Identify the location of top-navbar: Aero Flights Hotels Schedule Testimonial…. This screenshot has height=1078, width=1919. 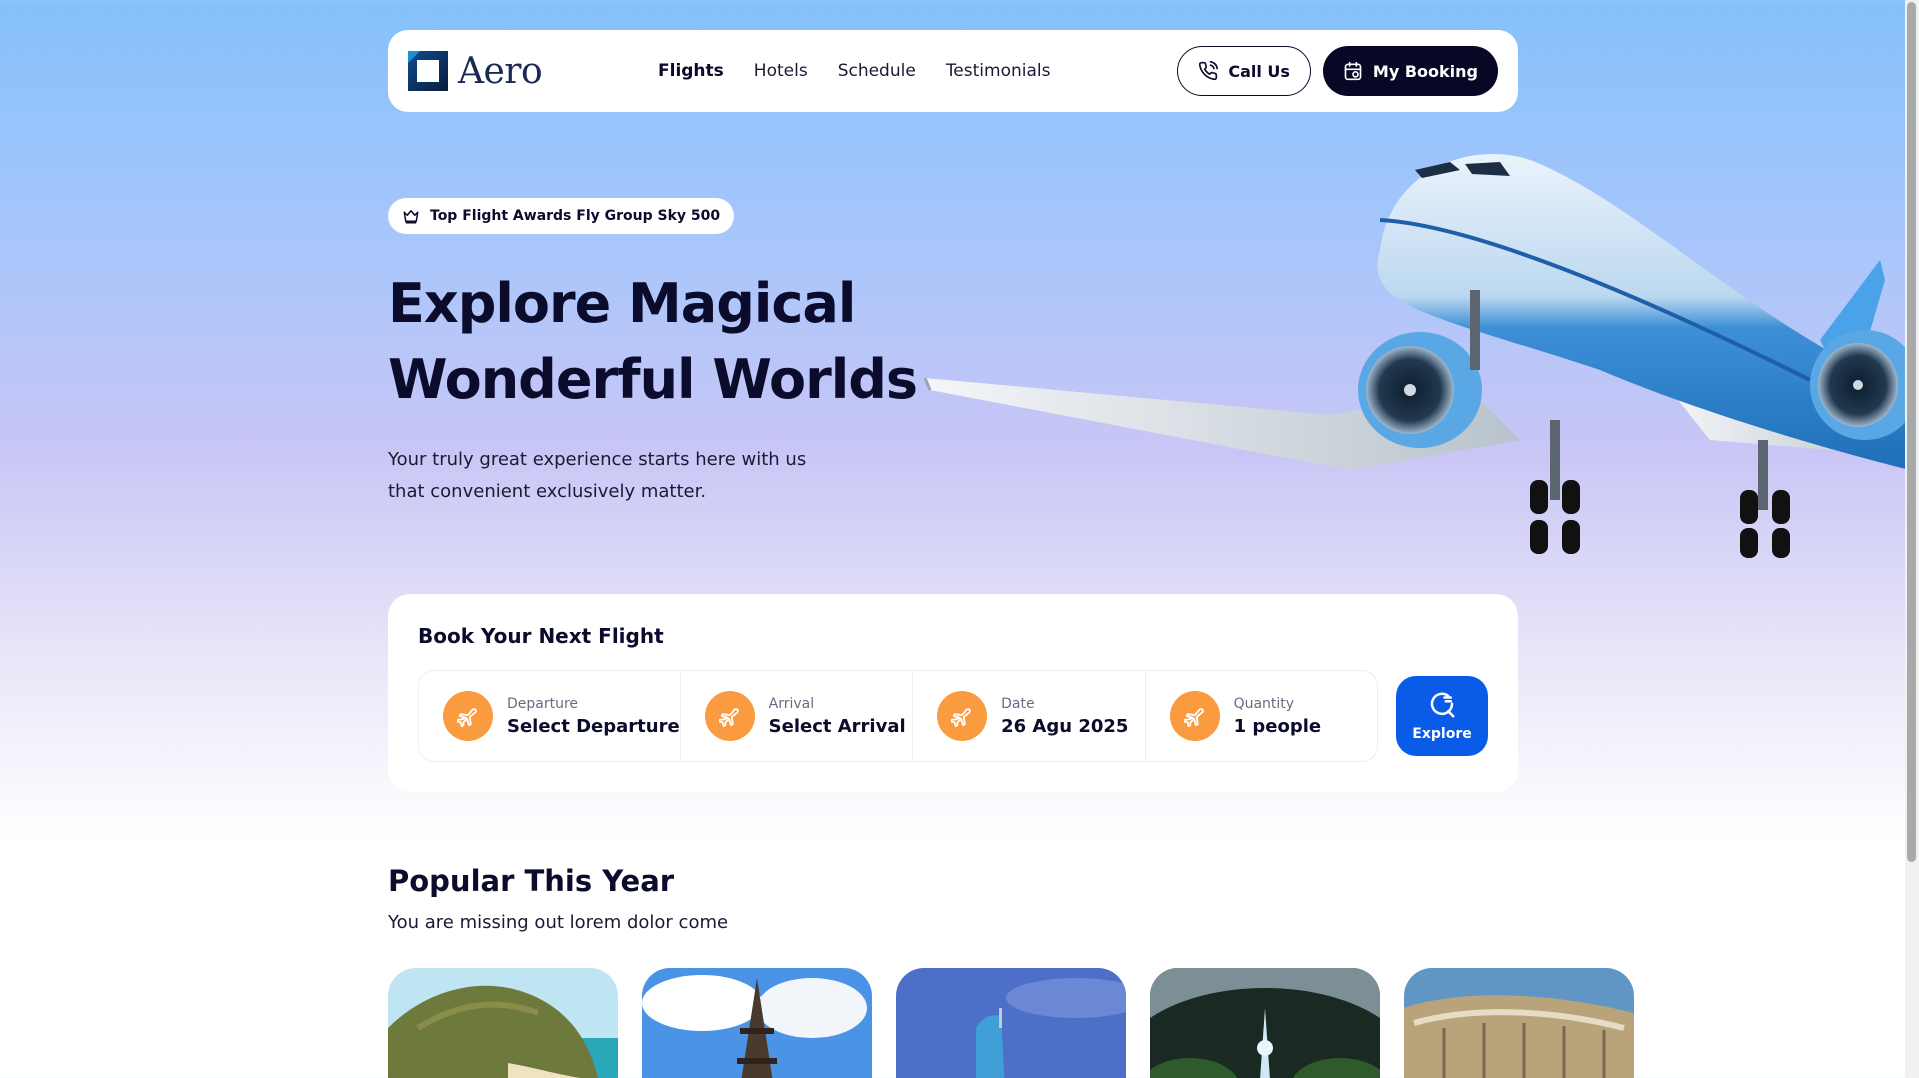
(953, 71).